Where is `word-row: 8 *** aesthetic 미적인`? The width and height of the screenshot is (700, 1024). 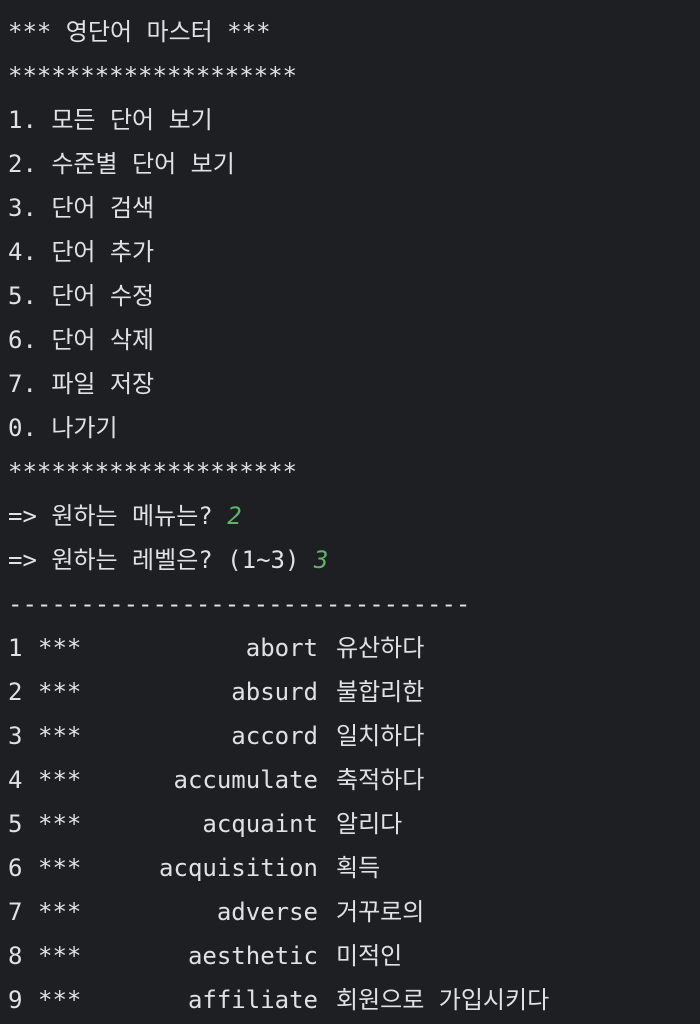 word-row: 8 *** aesthetic 미적인 is located at coordinates (354, 956).